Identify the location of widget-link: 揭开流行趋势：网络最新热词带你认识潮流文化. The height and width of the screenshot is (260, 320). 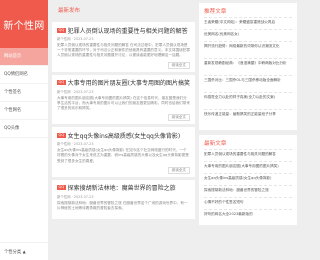
(248, 49).